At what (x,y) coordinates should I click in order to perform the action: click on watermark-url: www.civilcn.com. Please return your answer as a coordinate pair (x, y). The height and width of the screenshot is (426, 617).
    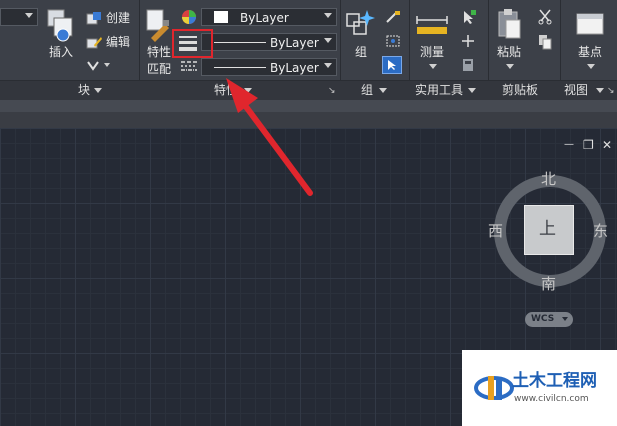
    Looking at the image, I should click on (551, 399).